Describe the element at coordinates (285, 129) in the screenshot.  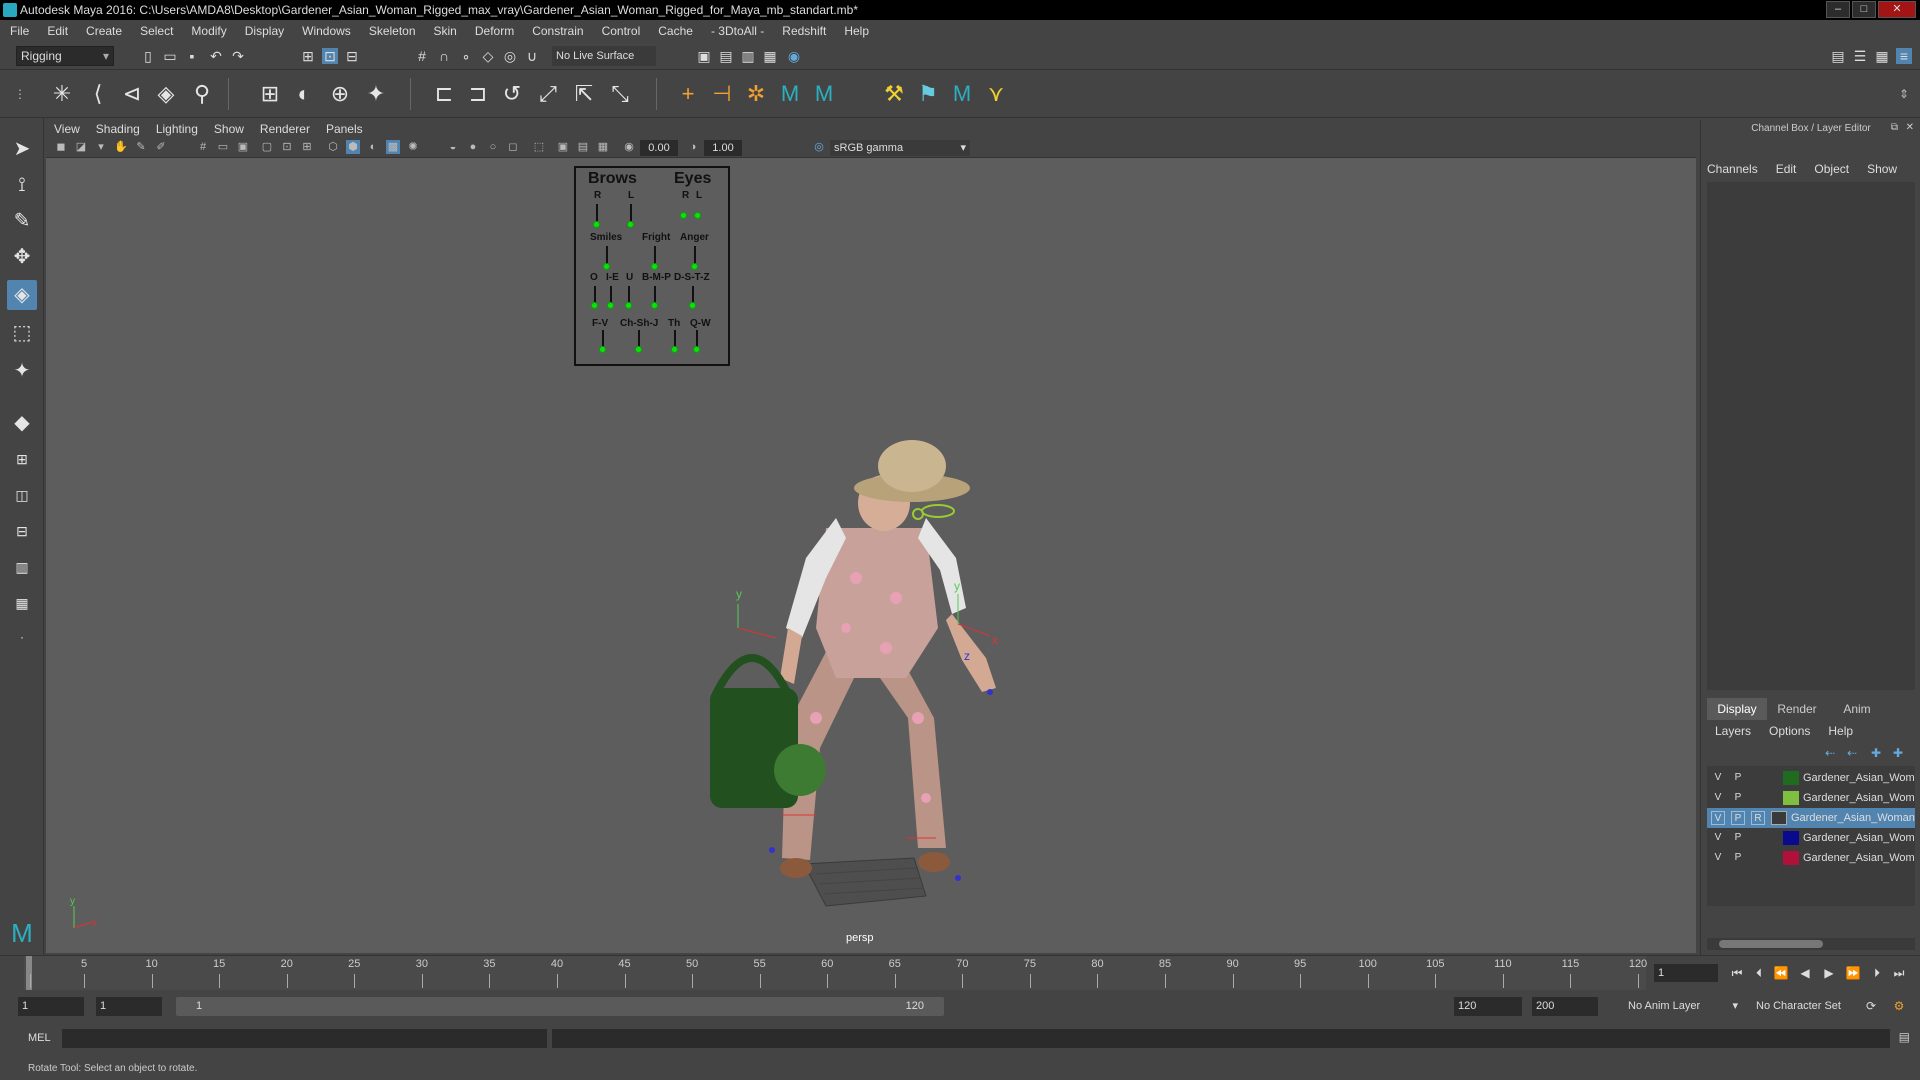
I see `viewport-menu-renderer: Renderer` at that location.